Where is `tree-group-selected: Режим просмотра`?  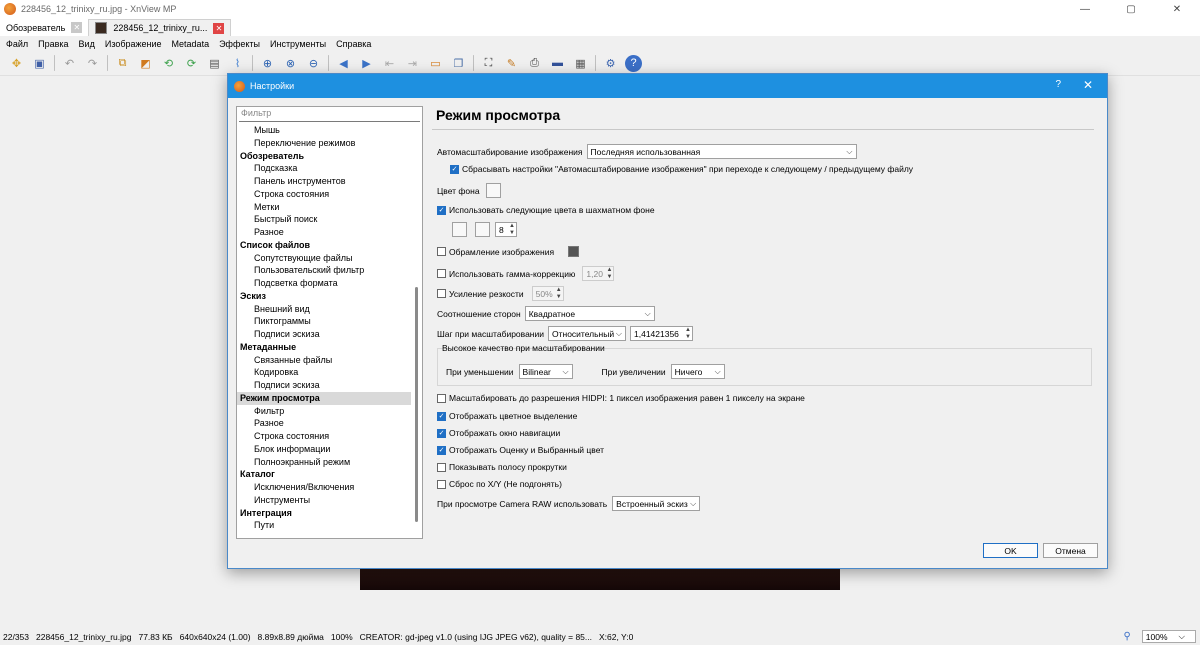
tree-group-selected: Режим просмотра is located at coordinates (324, 398).